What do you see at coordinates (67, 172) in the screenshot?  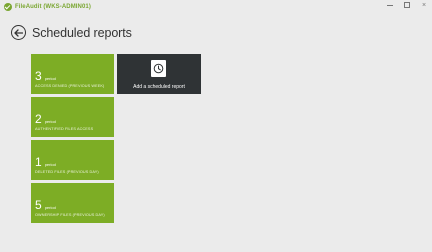 I see `report-description: DELETED FILES (PREVIOUS DAY)` at bounding box center [67, 172].